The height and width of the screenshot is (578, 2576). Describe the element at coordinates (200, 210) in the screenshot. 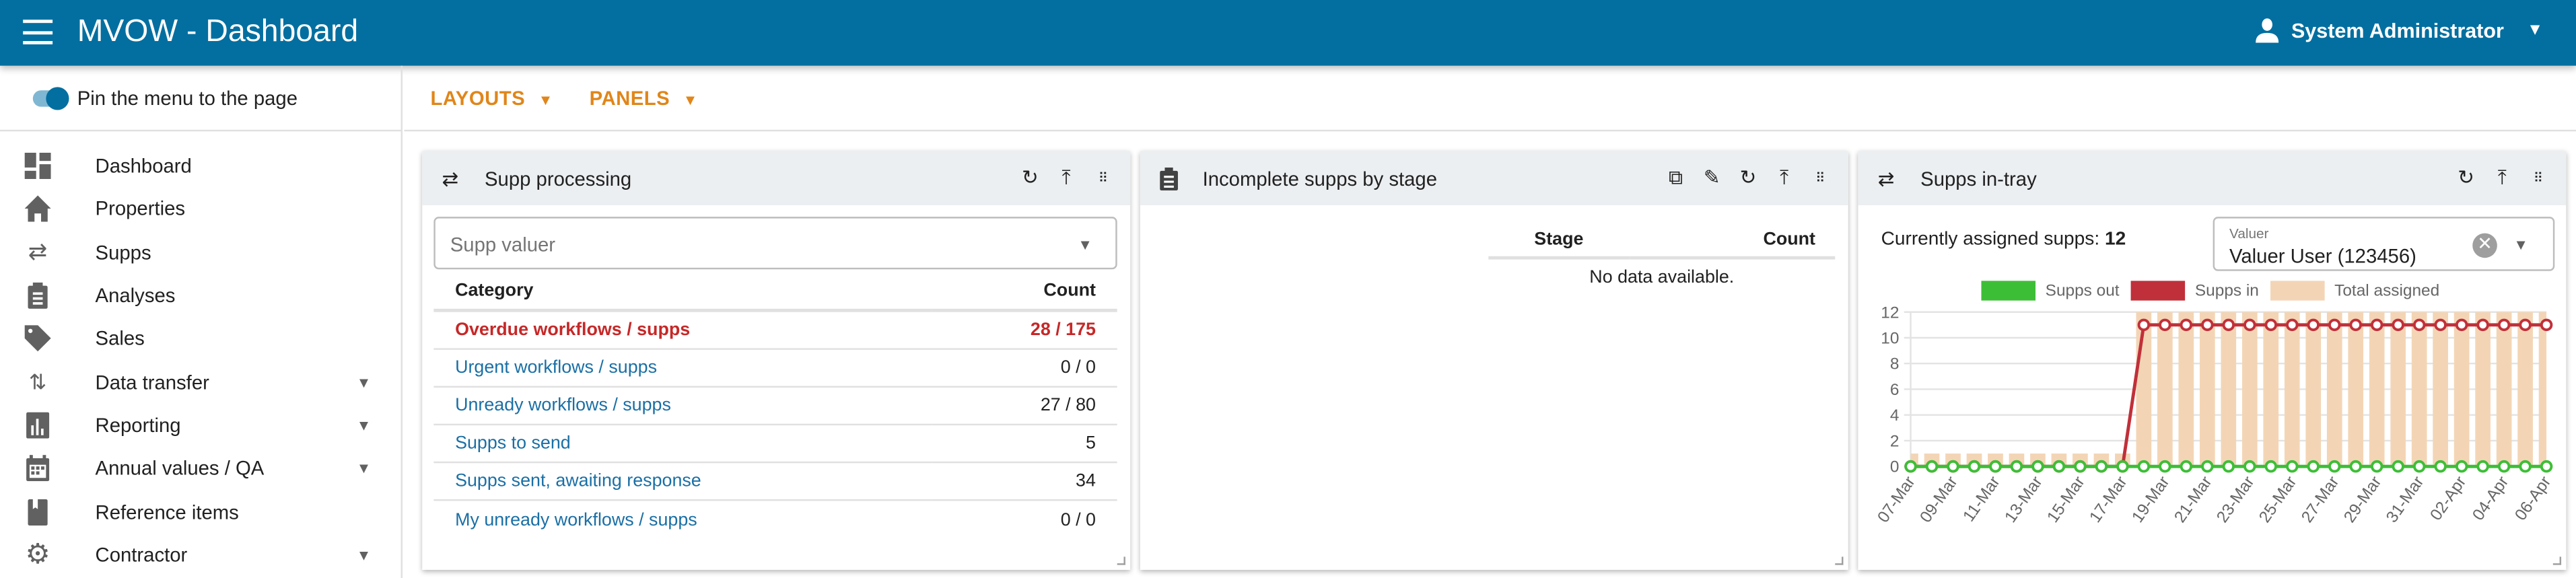

I see `sidebar-item-properties: Properties` at that location.